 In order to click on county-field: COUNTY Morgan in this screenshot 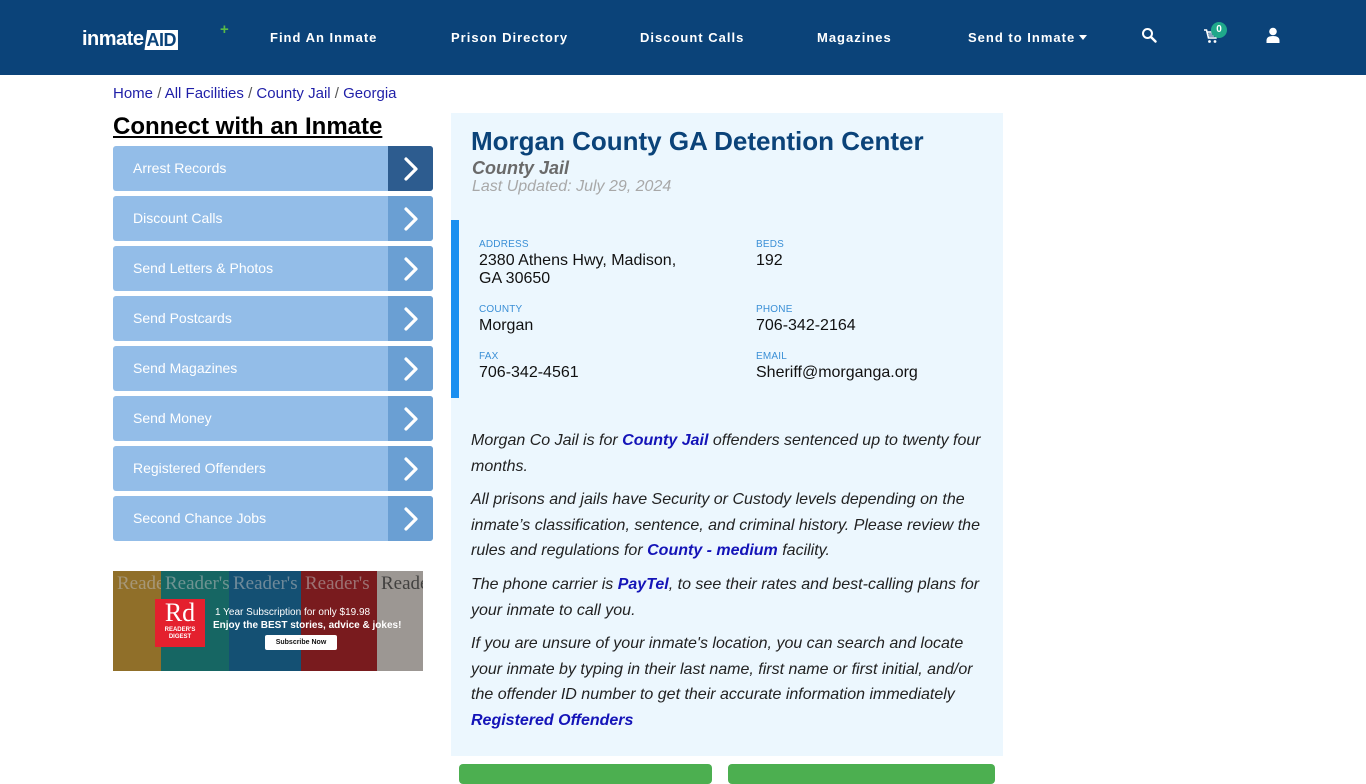, I will do `click(506, 319)`.